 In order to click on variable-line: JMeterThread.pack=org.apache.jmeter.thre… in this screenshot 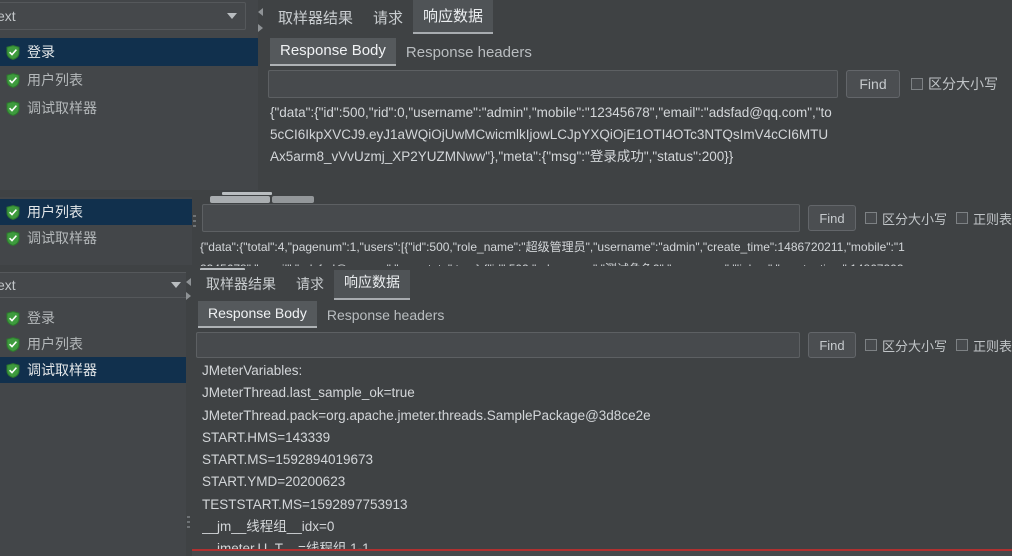, I will do `click(426, 415)`.